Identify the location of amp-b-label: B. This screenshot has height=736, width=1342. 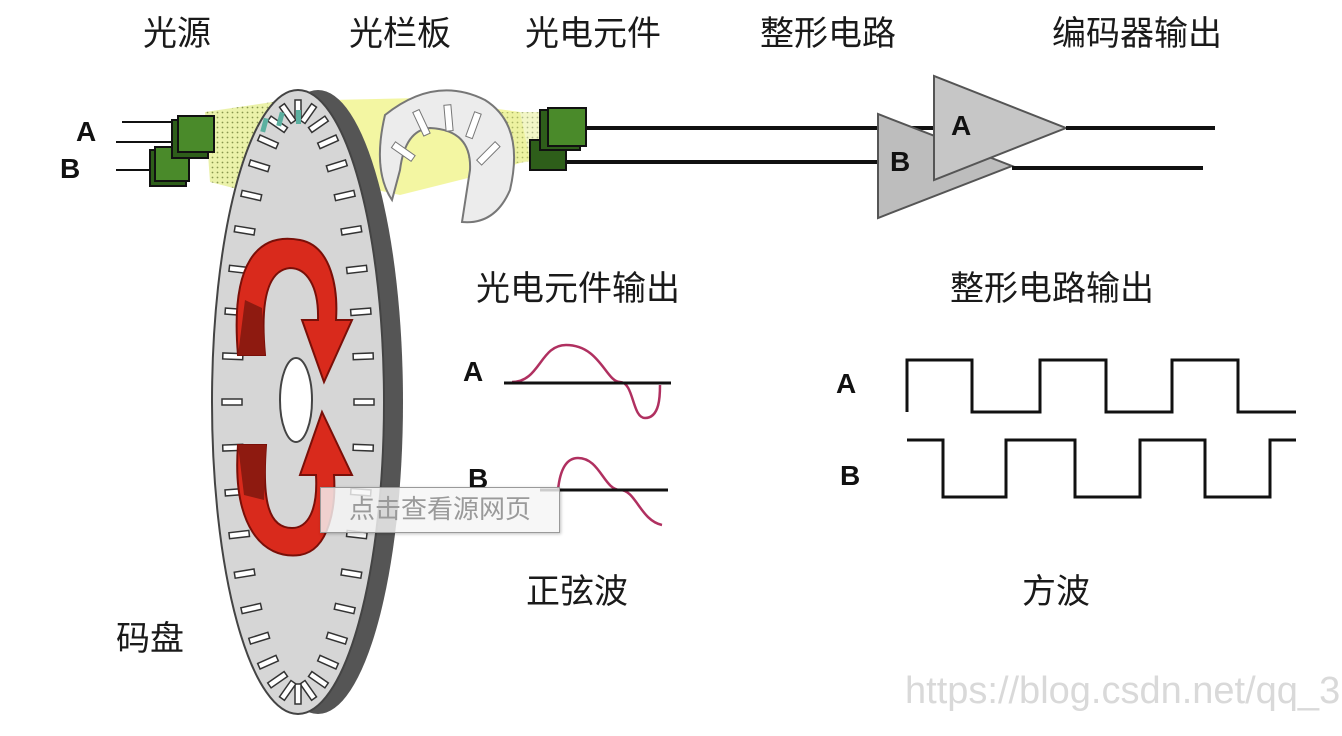
(900, 161).